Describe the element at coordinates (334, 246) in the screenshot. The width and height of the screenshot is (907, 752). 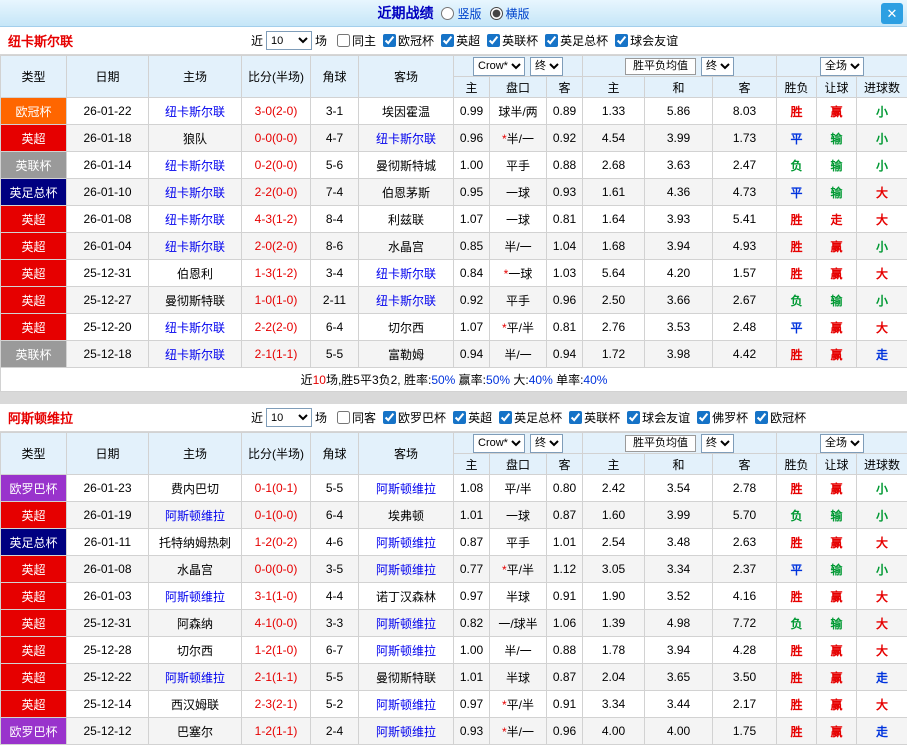
I see `corner-score: 8-6` at that location.